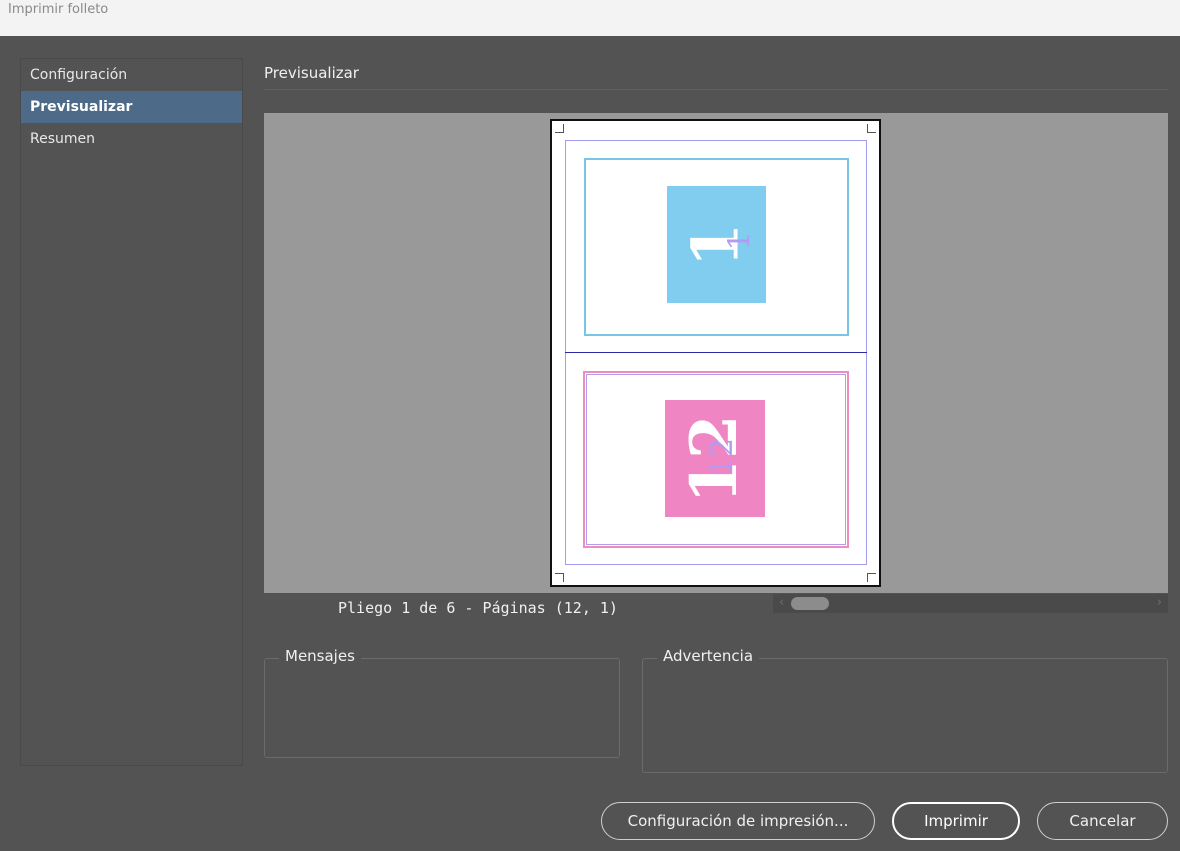  I want to click on messages-panel: Mensajes, so click(442, 702).